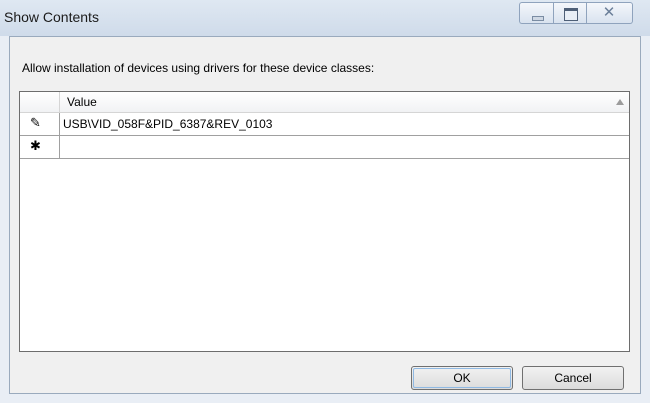 The image size is (650, 403). I want to click on title-bar: Show Contents ✕, so click(325, 18).